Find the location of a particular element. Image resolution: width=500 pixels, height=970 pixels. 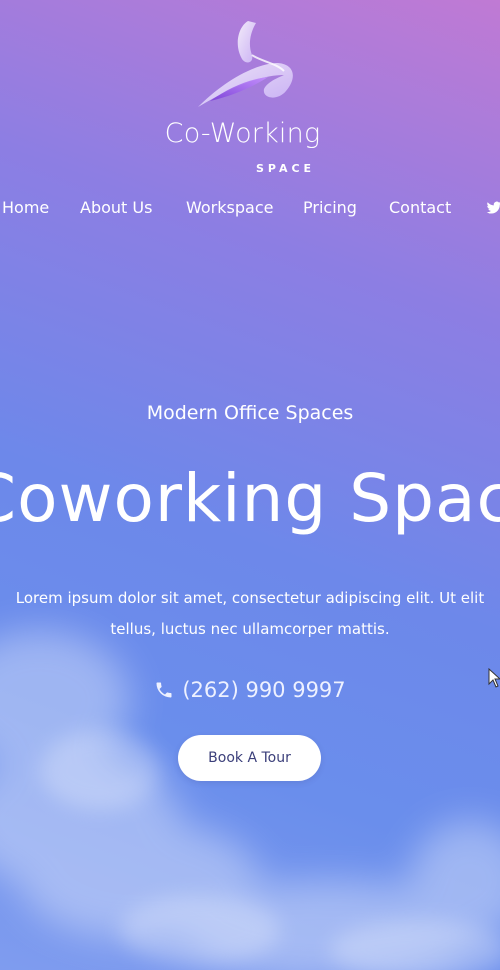

hero-kicker: Modern Office Spaces is located at coordinates (250, 413).